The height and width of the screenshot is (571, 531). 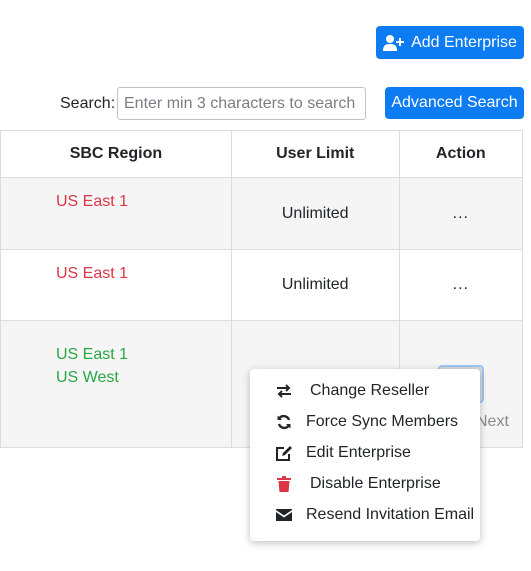 I want to click on sync-icon, so click(x=284, y=422).